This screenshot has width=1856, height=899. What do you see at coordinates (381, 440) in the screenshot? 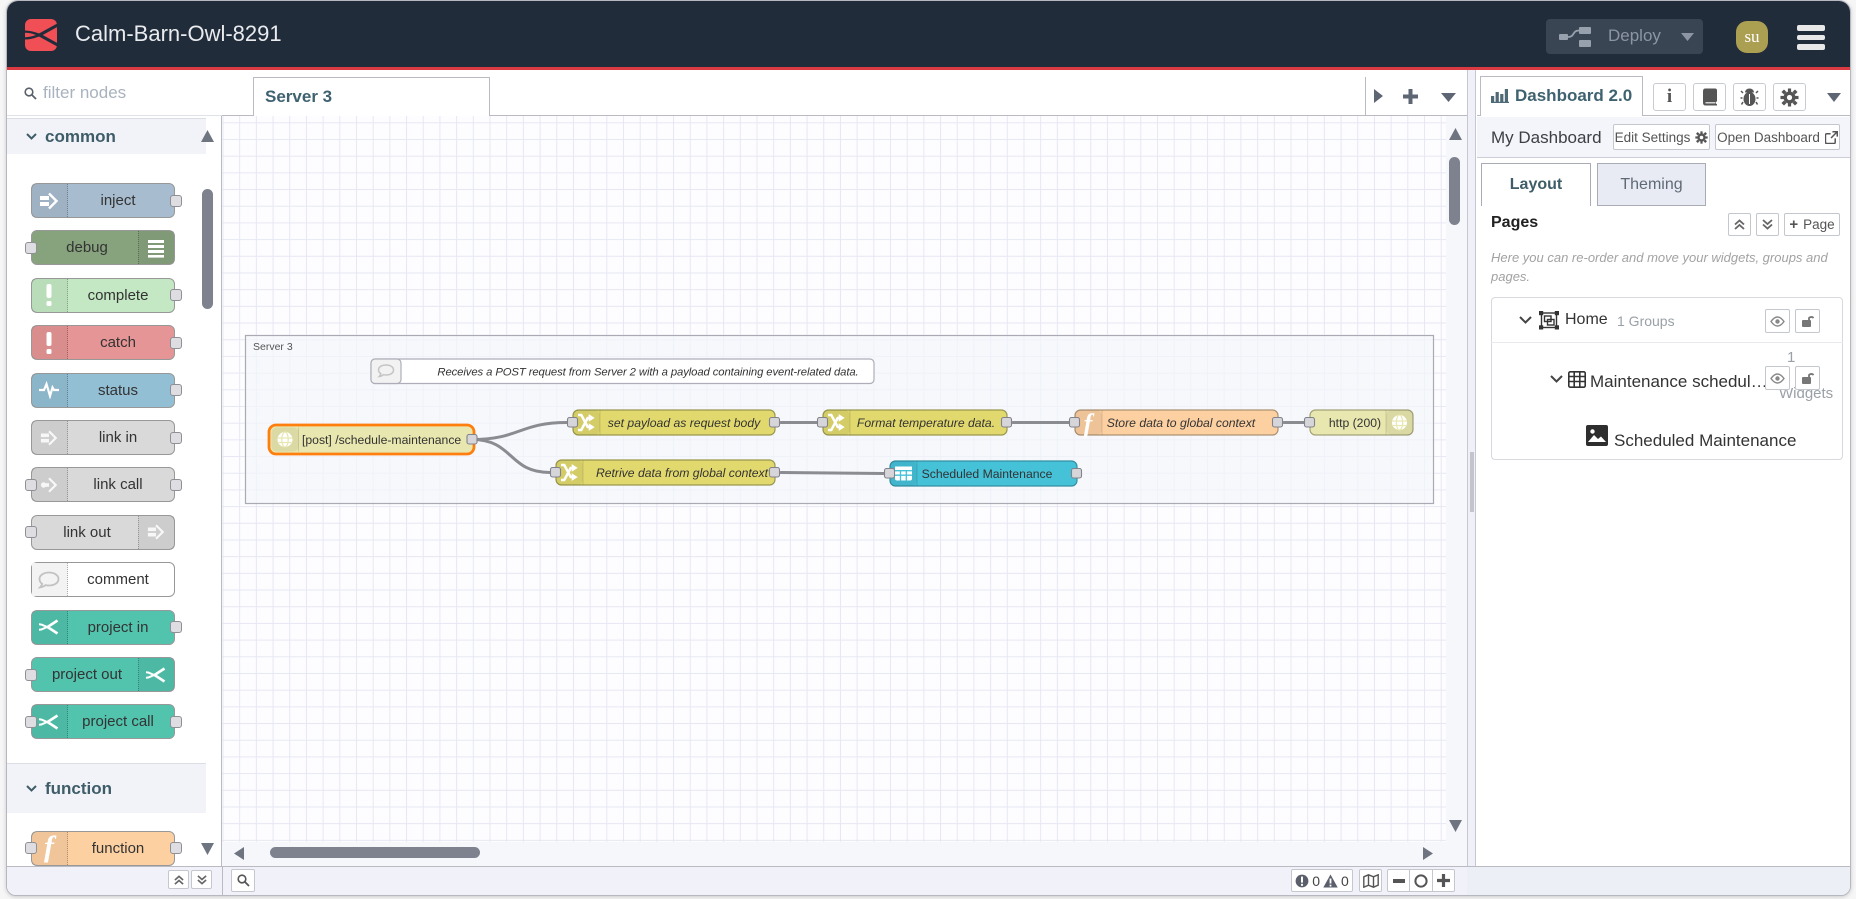
I see `svg-text: [post] /schedule-maintenance` at bounding box center [381, 440].